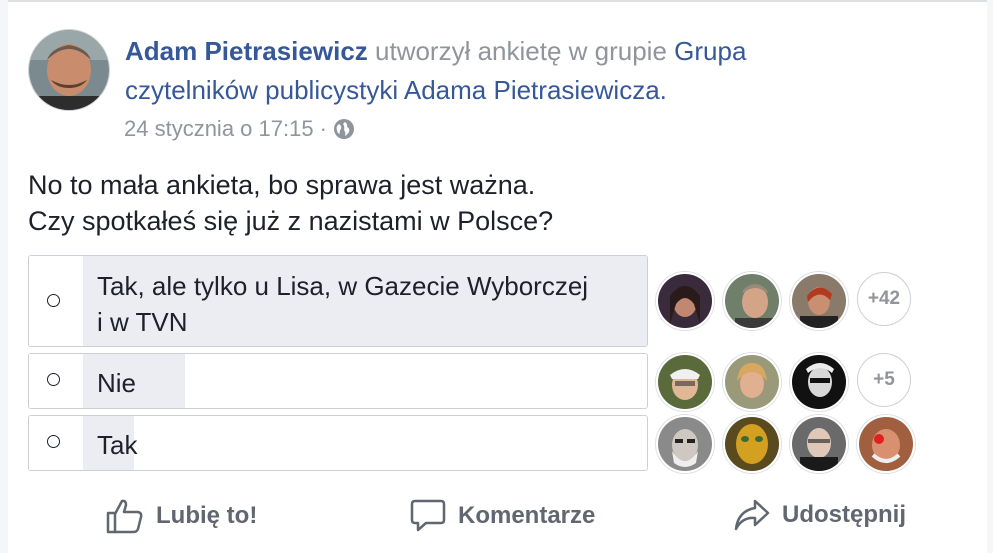  What do you see at coordinates (338, 381) in the screenshot?
I see `poll-option-box: Nie` at bounding box center [338, 381].